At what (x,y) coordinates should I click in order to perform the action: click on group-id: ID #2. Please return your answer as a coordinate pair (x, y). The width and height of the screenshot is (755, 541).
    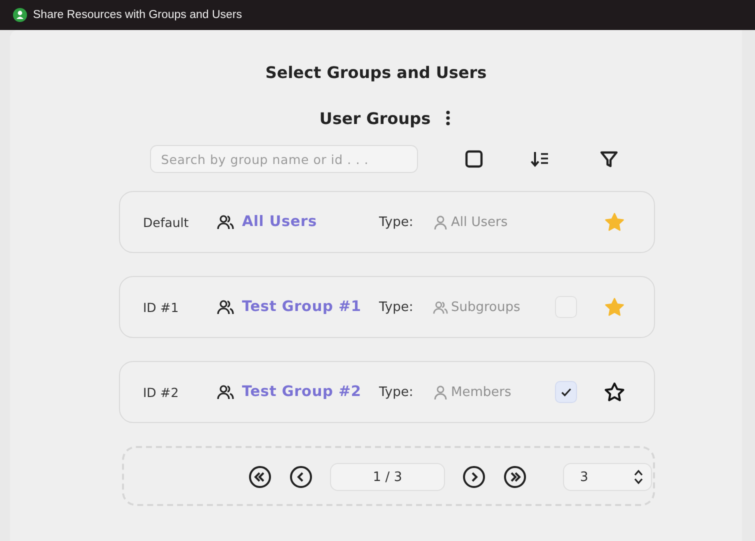
    Looking at the image, I should click on (161, 392).